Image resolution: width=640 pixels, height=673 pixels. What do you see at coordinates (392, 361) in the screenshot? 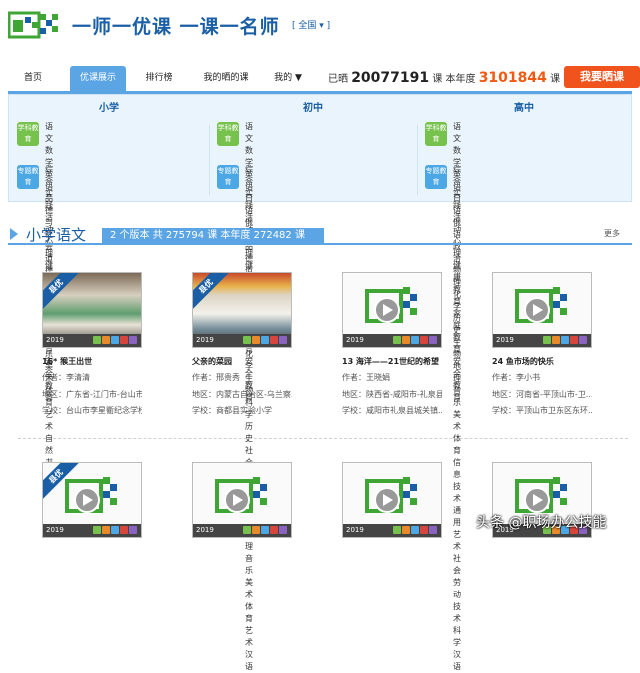
I see `course-title: 13 海洋——21世纪的希望` at bounding box center [392, 361].